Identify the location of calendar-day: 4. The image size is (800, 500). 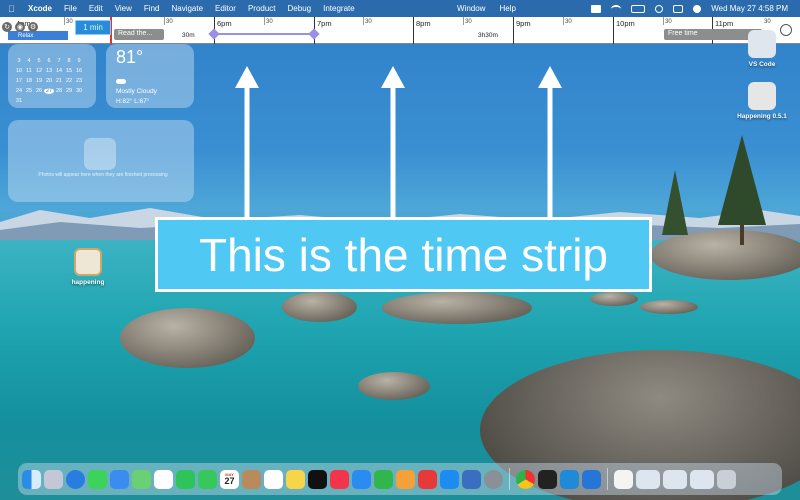
(29, 61).